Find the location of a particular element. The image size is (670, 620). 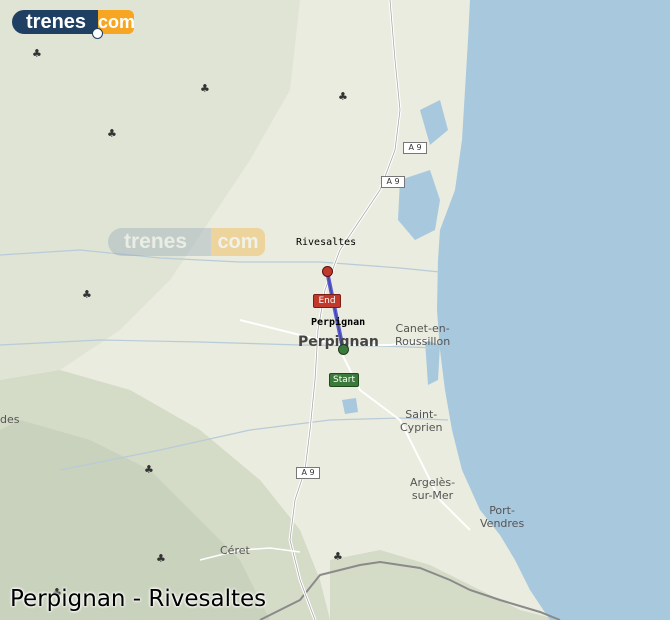

logo-dot-icon is located at coordinates (97, 33).